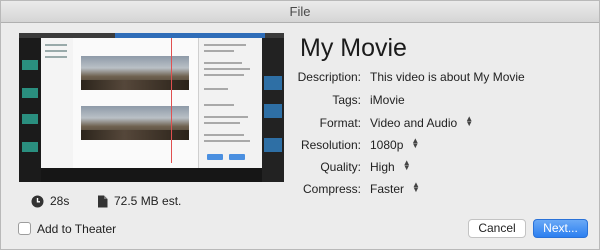 Image resolution: width=600 pixels, height=250 pixels. I want to click on quality-popup: High ▲ ▼, so click(390, 167).